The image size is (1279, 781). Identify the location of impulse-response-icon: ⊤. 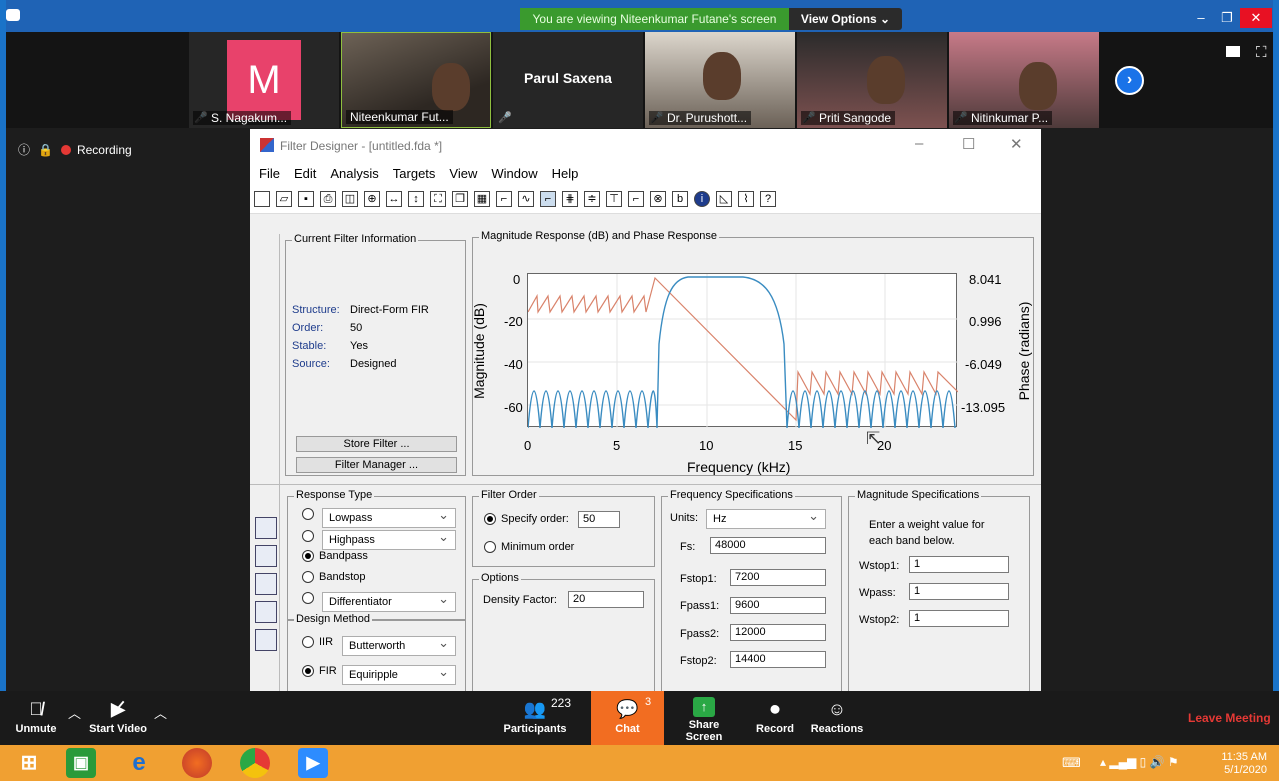
(614, 199).